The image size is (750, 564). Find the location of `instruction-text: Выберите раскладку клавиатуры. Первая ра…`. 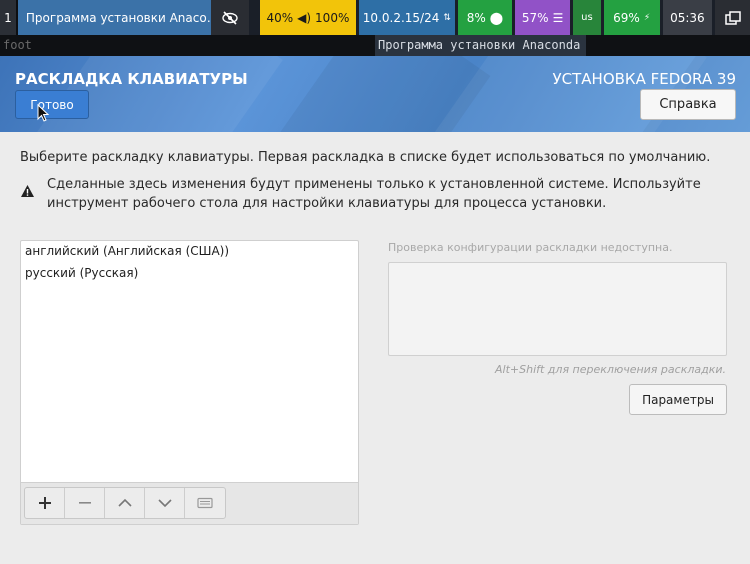

instruction-text: Выберите раскладку клавиатуры. Первая ра… is located at coordinates (365, 157).